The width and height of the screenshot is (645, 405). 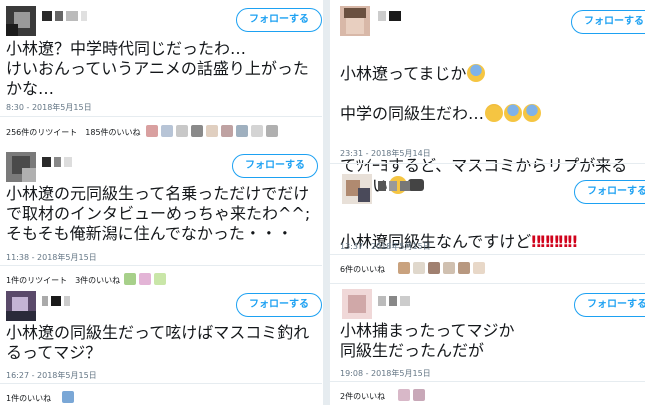 I want to click on tweet-timestamp: 8:30 - 2018年5月15日, so click(x=49, y=107).